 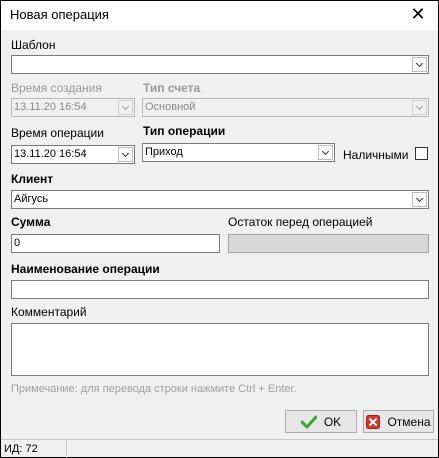 I want to click on operation-type-select: Приход, so click(x=238, y=152).